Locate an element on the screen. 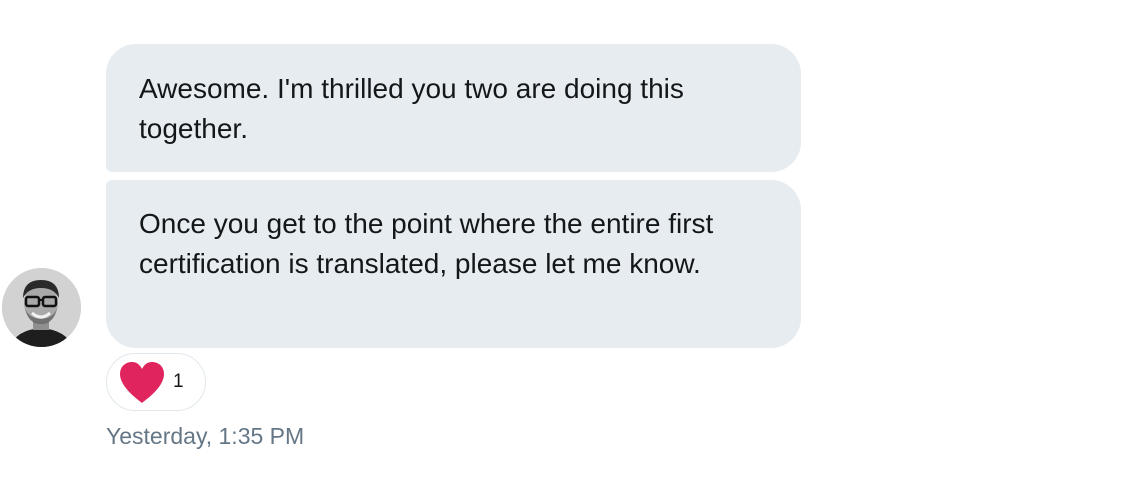 The width and height of the screenshot is (1134, 490). reaction-count: 1 is located at coordinates (178, 381).